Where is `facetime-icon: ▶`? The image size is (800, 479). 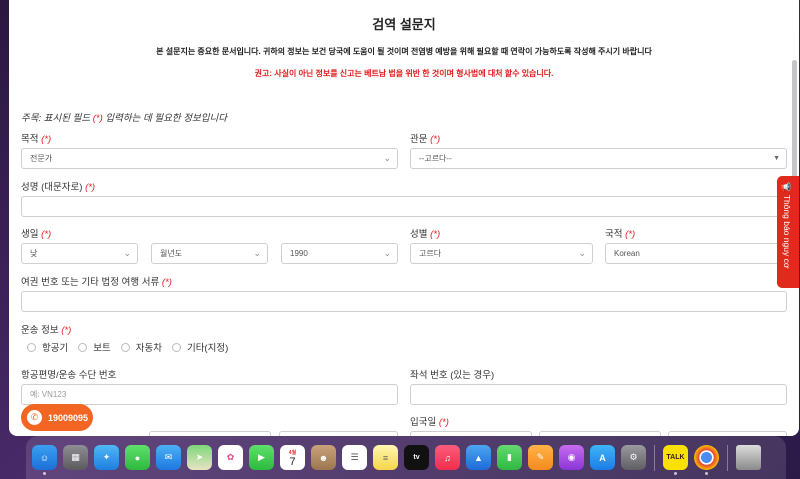
facetime-icon: ▶ is located at coordinates (261, 457).